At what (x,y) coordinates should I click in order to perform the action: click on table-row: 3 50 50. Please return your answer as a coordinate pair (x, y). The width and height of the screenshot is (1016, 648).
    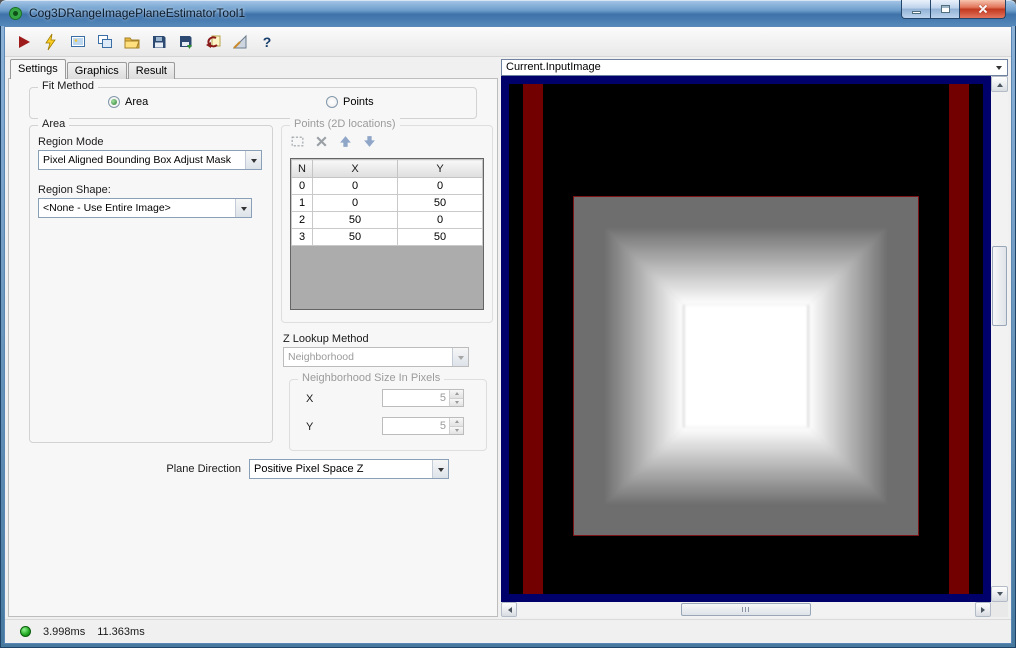
    Looking at the image, I should click on (387, 237).